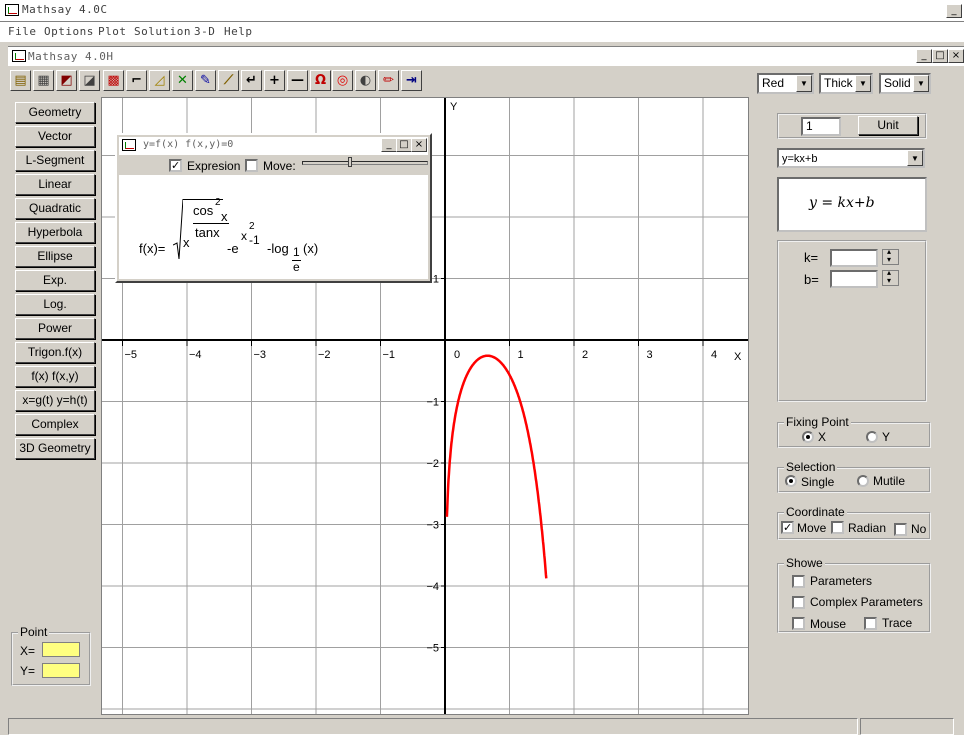 This screenshot has width=964, height=735. I want to click on color-select: Red ▼, so click(785, 83).